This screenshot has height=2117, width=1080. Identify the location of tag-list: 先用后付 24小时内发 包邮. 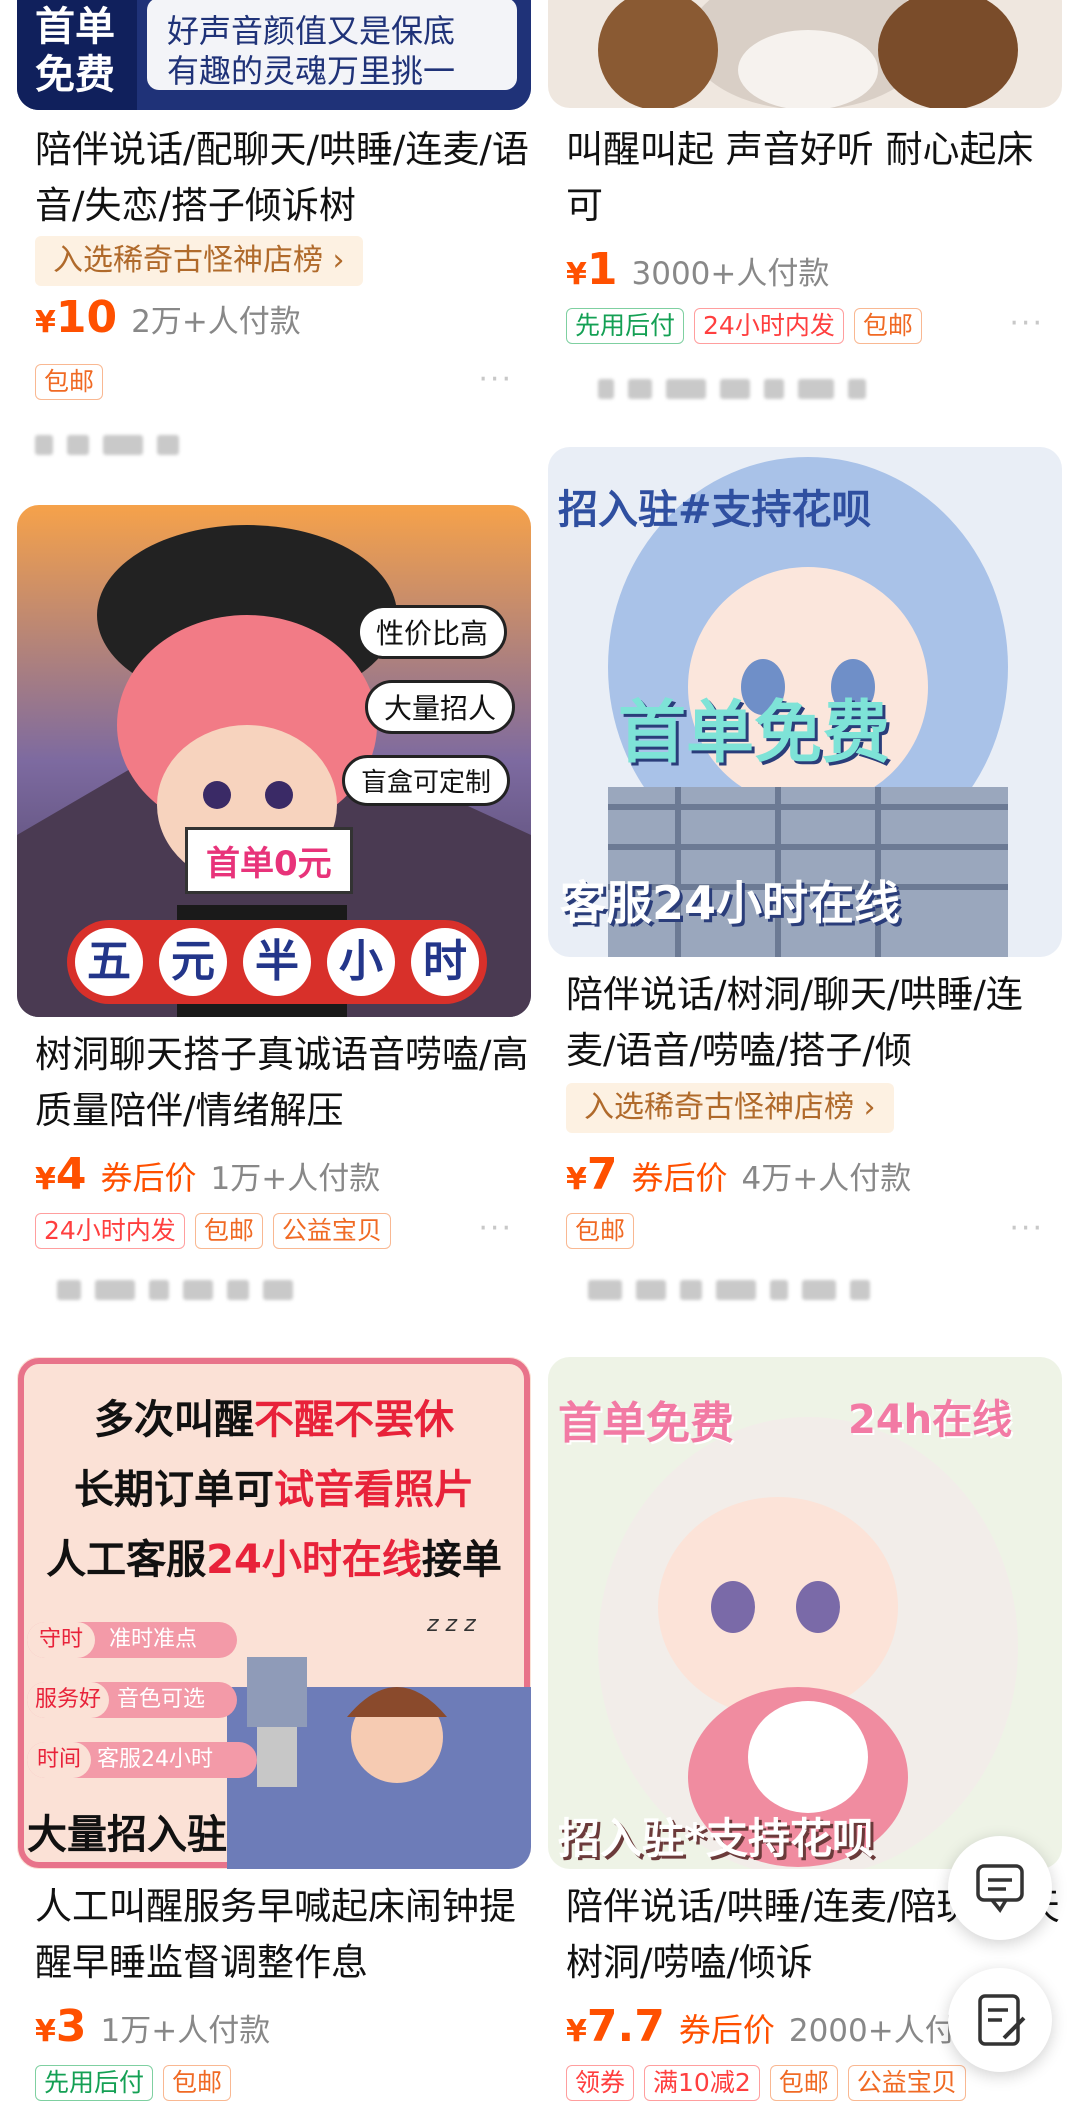
(744, 326).